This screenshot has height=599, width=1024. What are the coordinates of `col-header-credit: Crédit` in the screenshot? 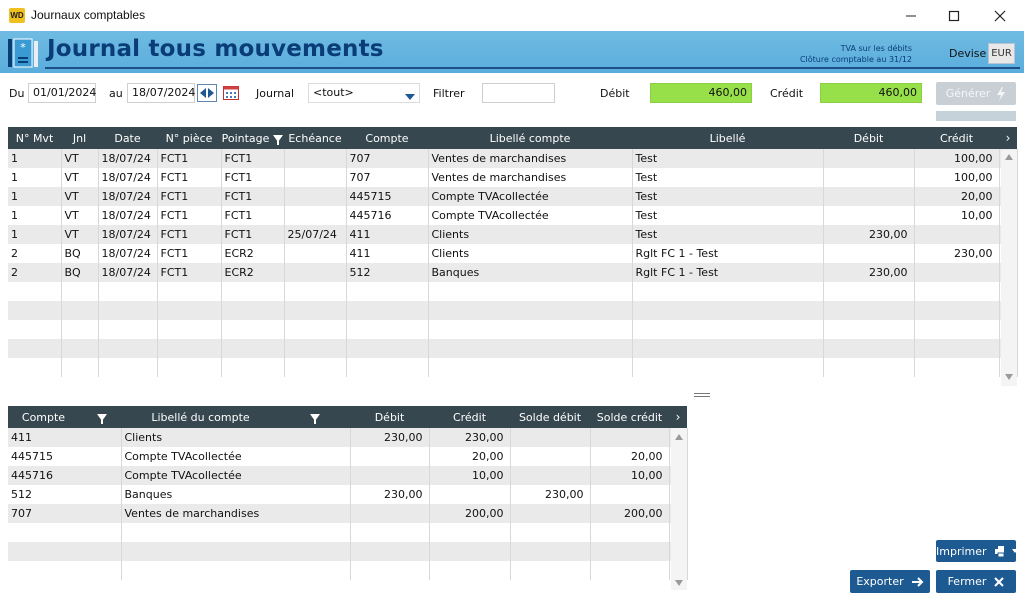 It's located at (956, 138).